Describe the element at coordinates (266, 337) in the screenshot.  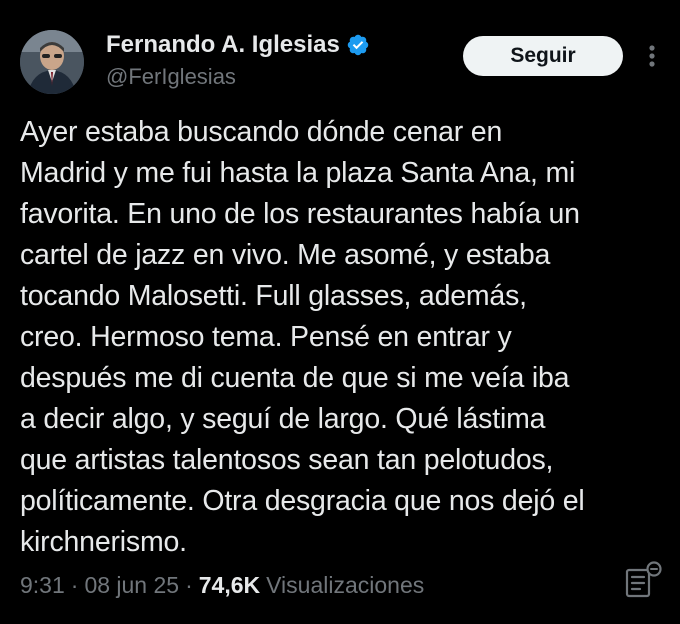
I see `tweet-line: creo. Hermoso tema. Pensé en entrar y` at that location.